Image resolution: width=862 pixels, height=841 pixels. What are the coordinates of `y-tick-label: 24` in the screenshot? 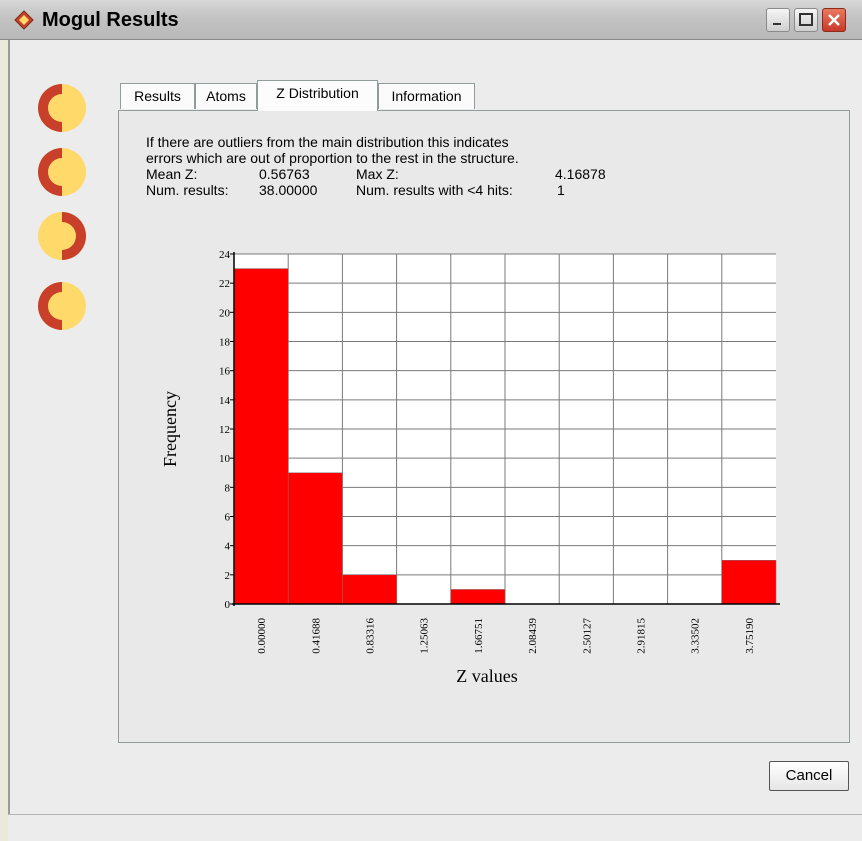 It's located at (225, 255).